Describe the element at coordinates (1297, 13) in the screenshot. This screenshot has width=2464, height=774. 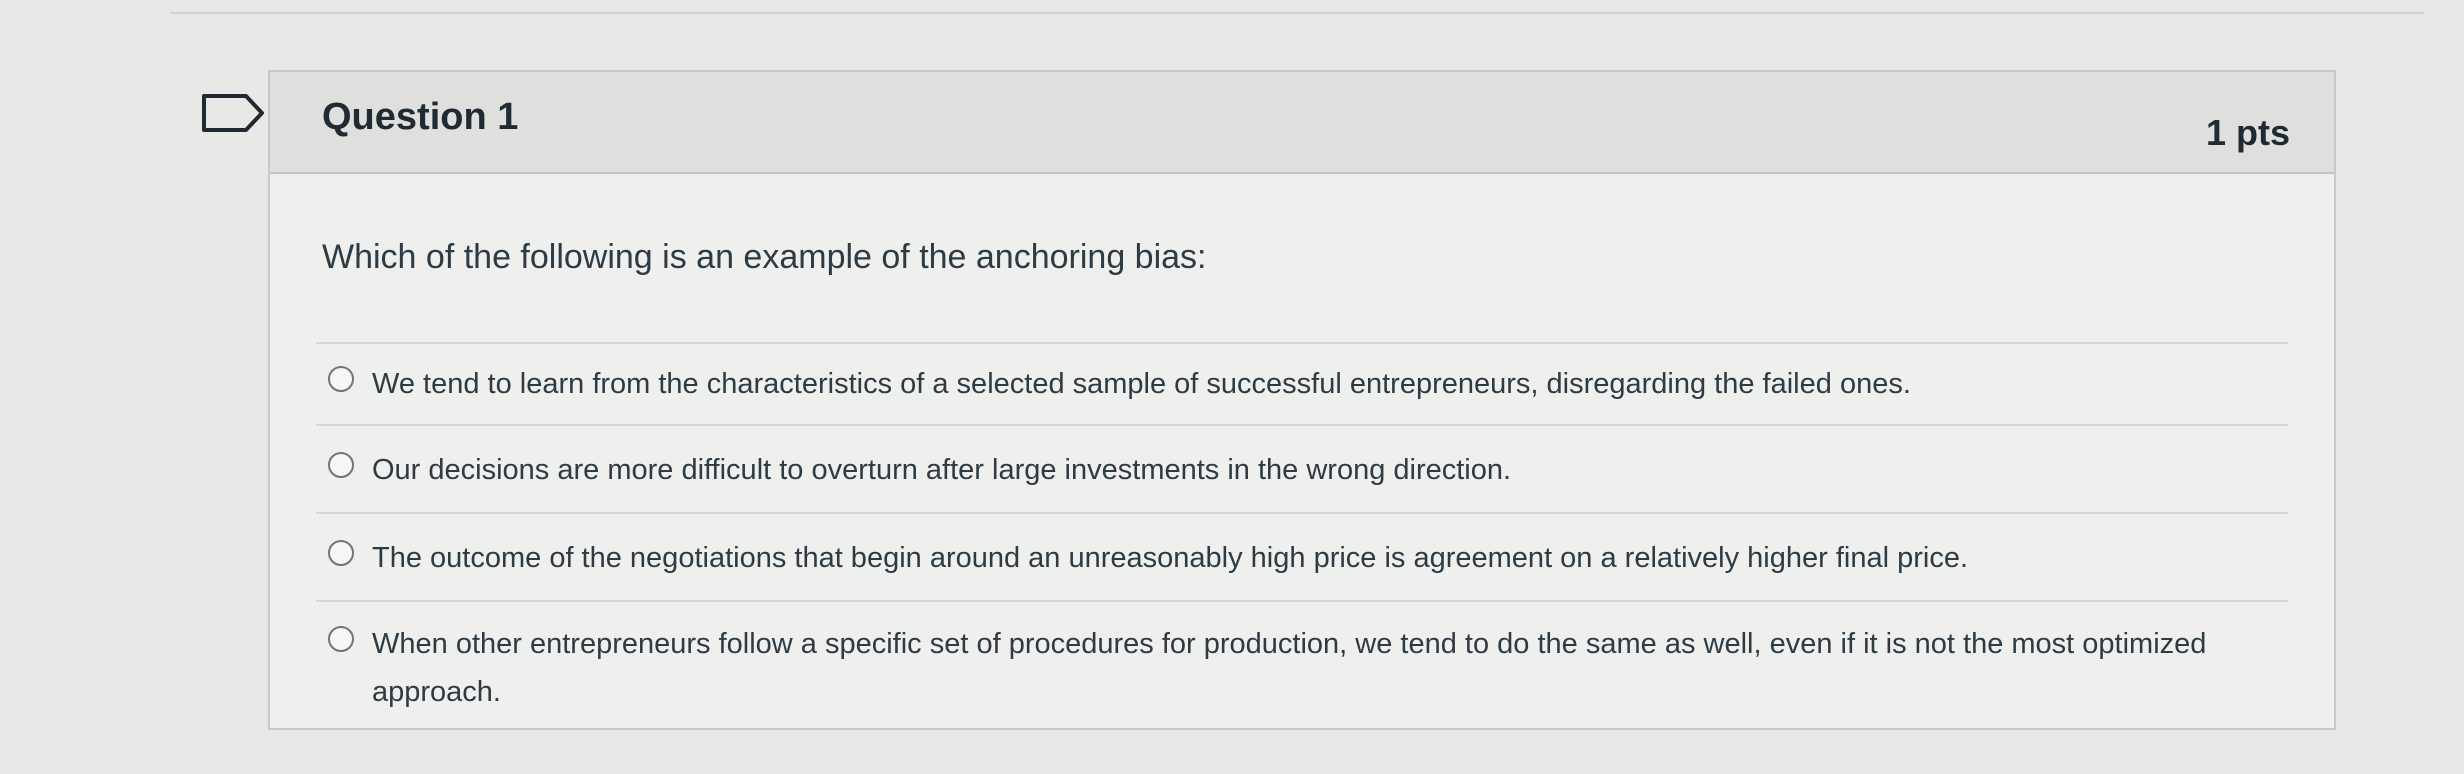
I see `top-divider` at that location.